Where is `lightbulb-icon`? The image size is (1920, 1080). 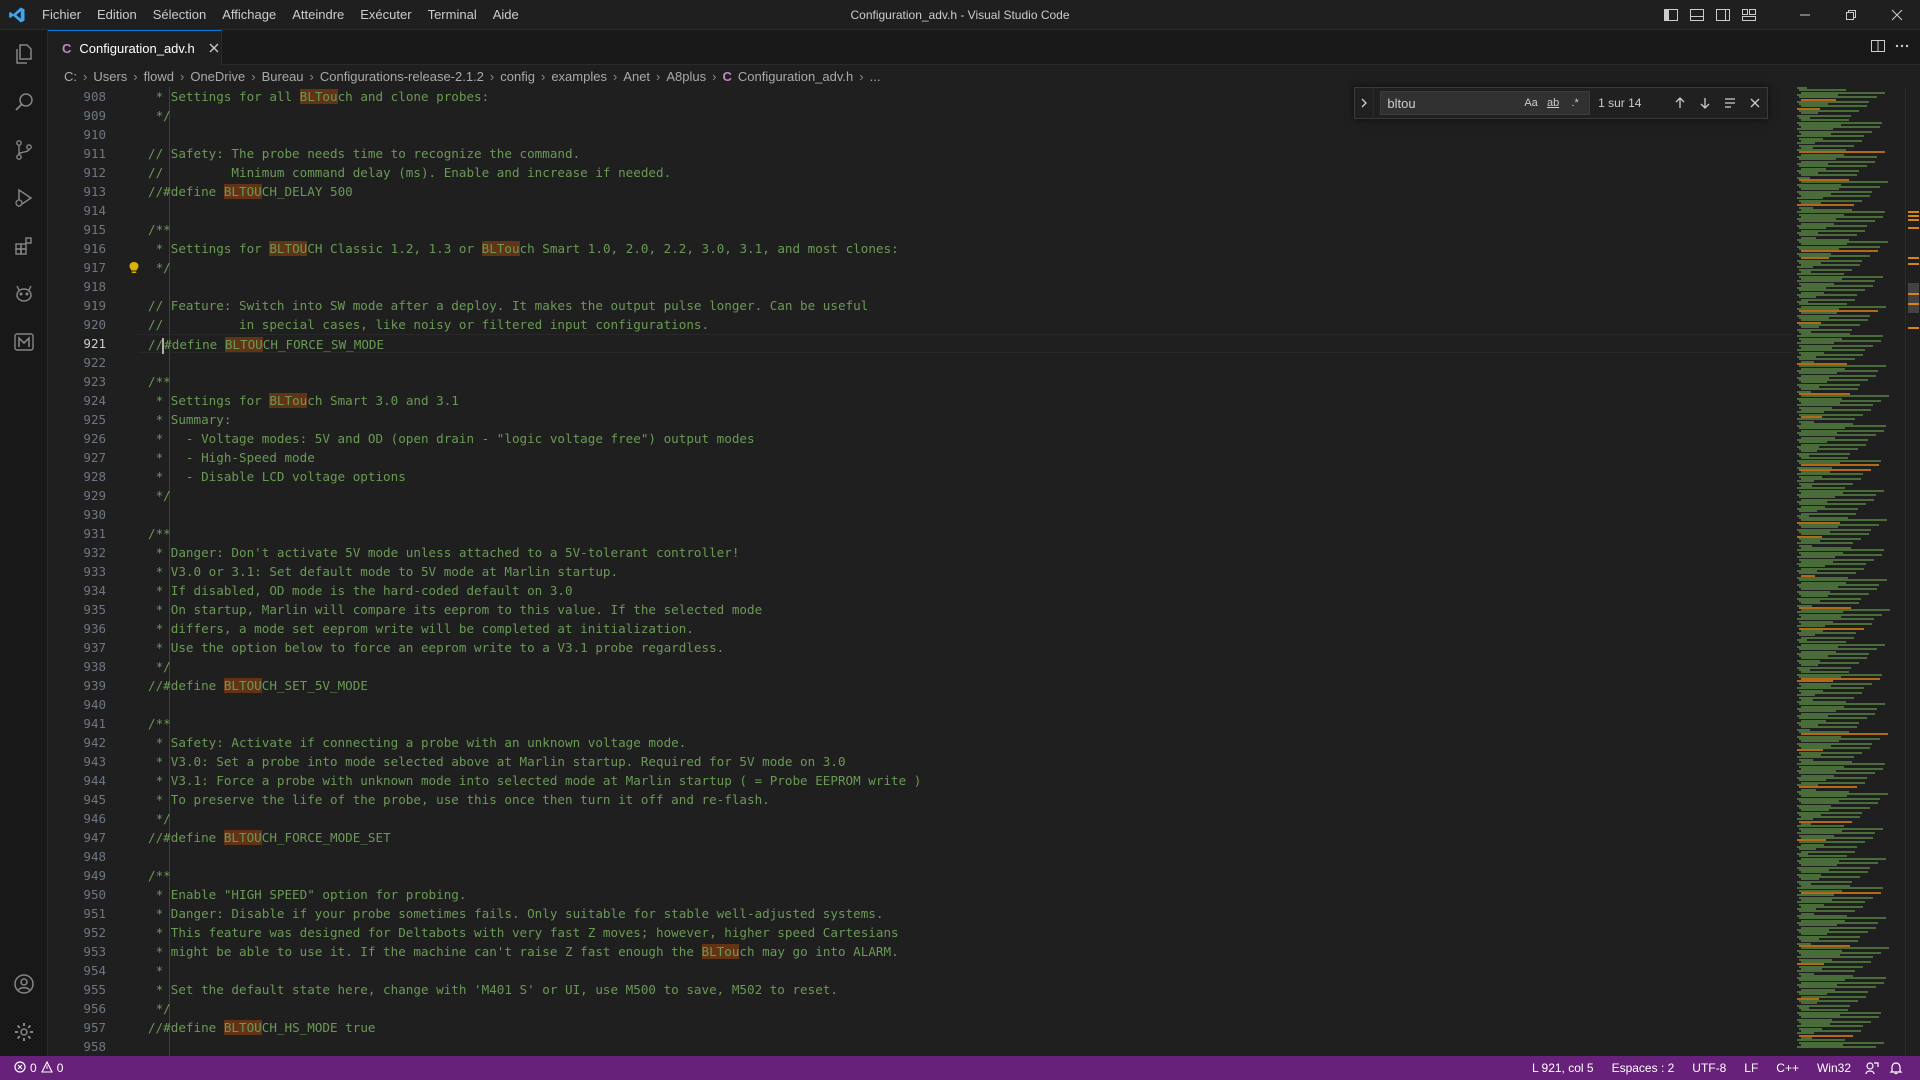 lightbulb-icon is located at coordinates (135, 268).